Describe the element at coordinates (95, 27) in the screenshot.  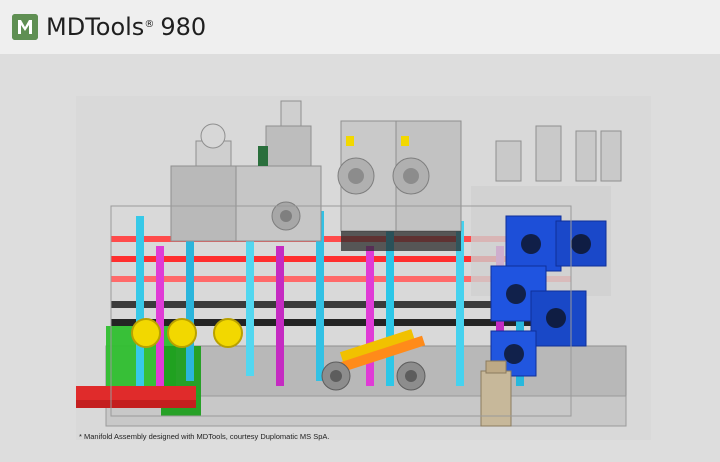
I see `app-name: MDTools` at that location.